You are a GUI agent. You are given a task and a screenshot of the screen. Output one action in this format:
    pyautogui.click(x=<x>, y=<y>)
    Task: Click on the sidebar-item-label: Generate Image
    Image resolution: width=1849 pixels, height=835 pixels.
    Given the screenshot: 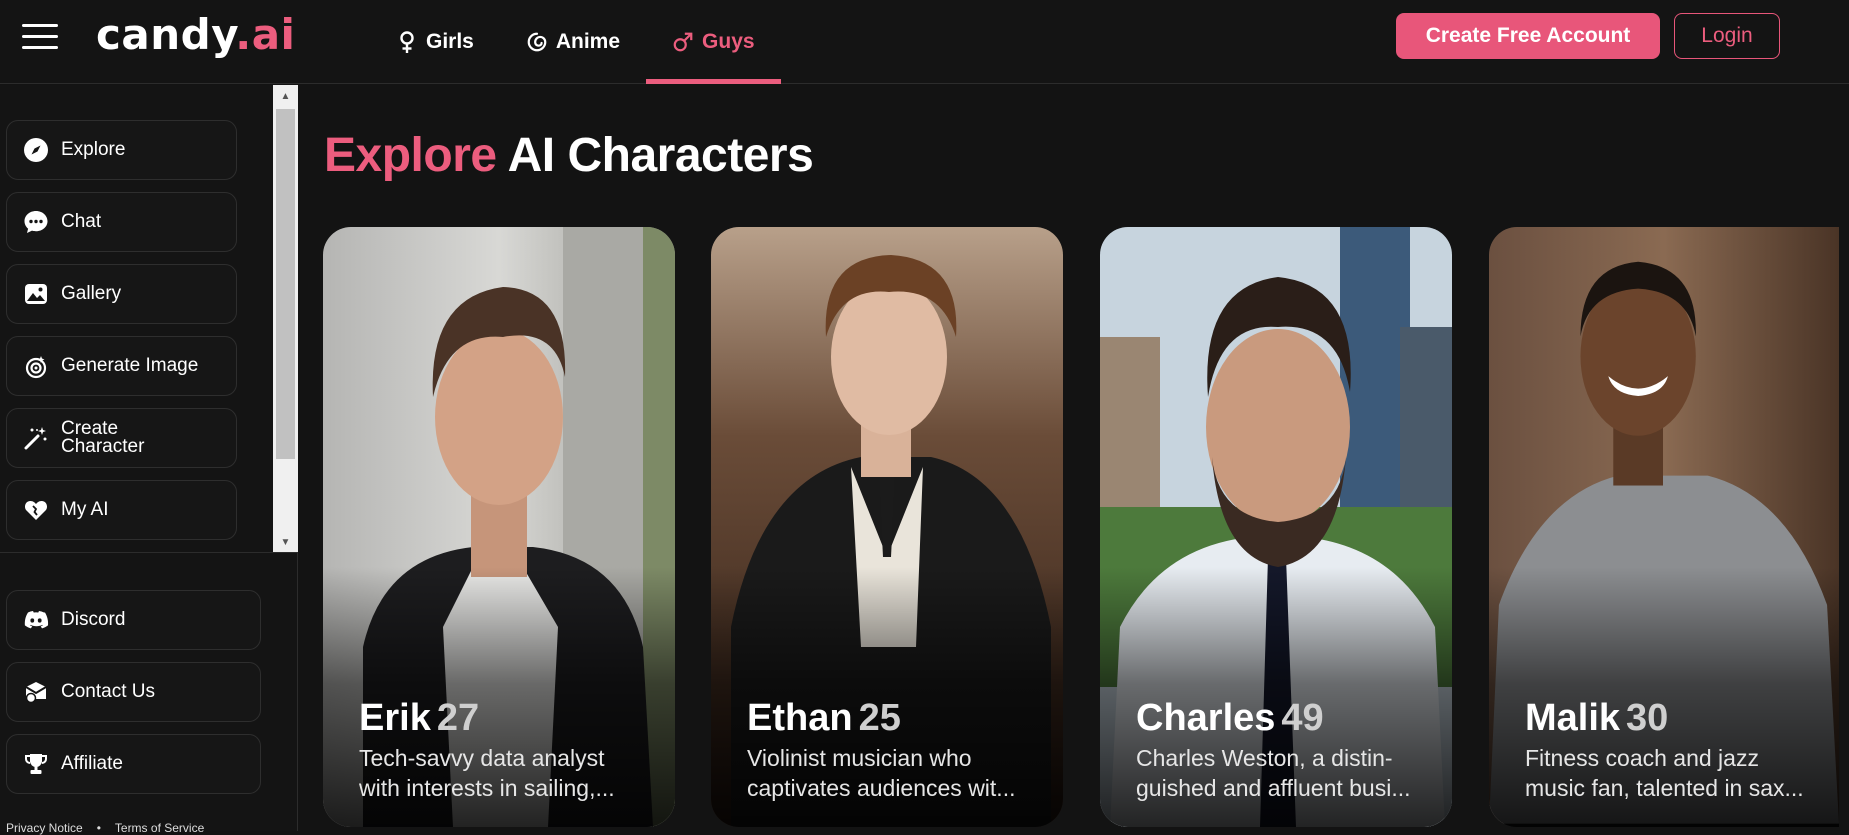 What is the action you would take?
    pyautogui.click(x=130, y=365)
    